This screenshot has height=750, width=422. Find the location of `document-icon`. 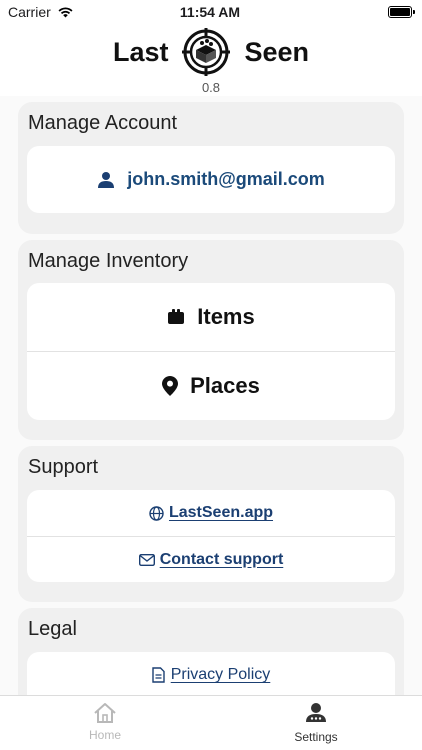

document-icon is located at coordinates (158, 675).